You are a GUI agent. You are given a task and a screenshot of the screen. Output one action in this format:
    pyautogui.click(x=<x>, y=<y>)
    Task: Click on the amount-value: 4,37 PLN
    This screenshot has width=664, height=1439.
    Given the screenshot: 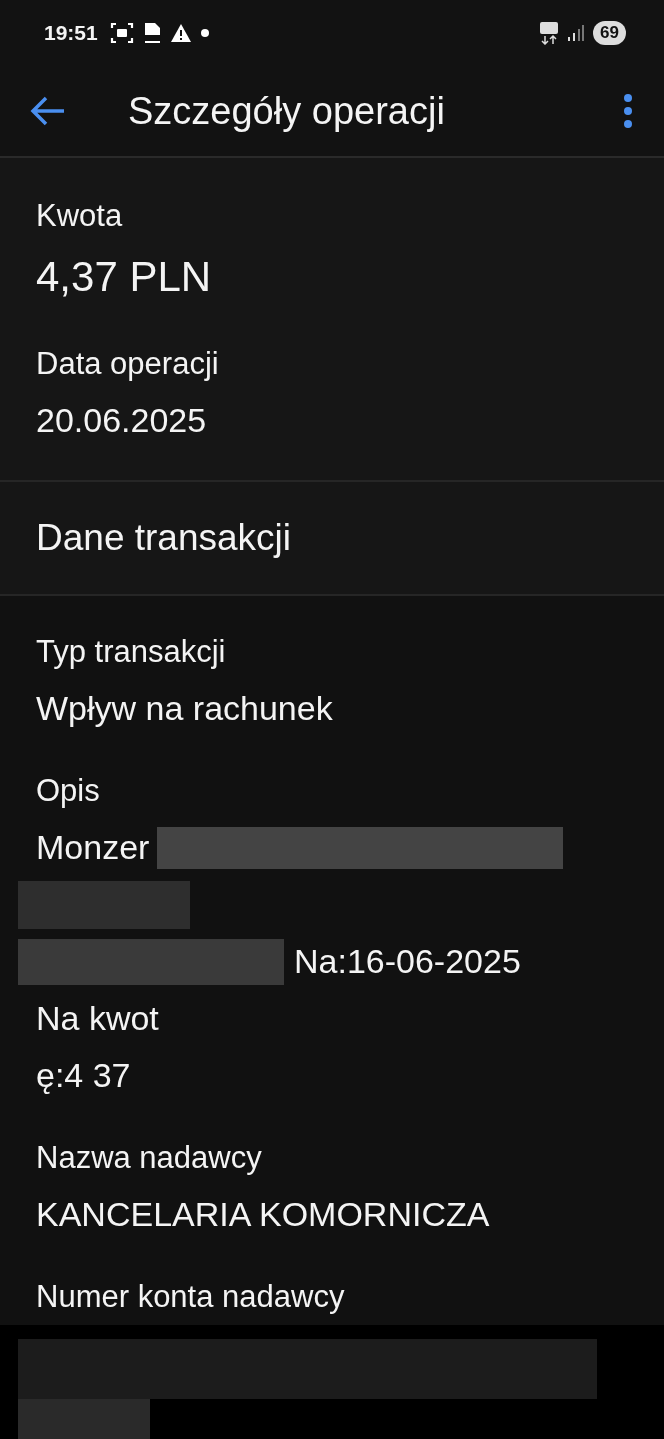 What is the action you would take?
    pyautogui.click(x=124, y=277)
    